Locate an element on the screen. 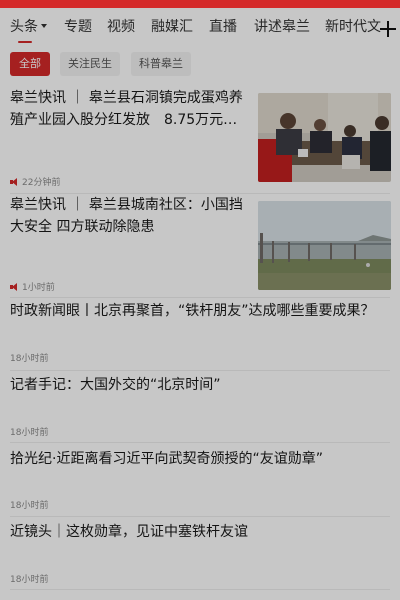 This screenshot has width=400, height=600. article-meta: 1小时前 is located at coordinates (32, 286).